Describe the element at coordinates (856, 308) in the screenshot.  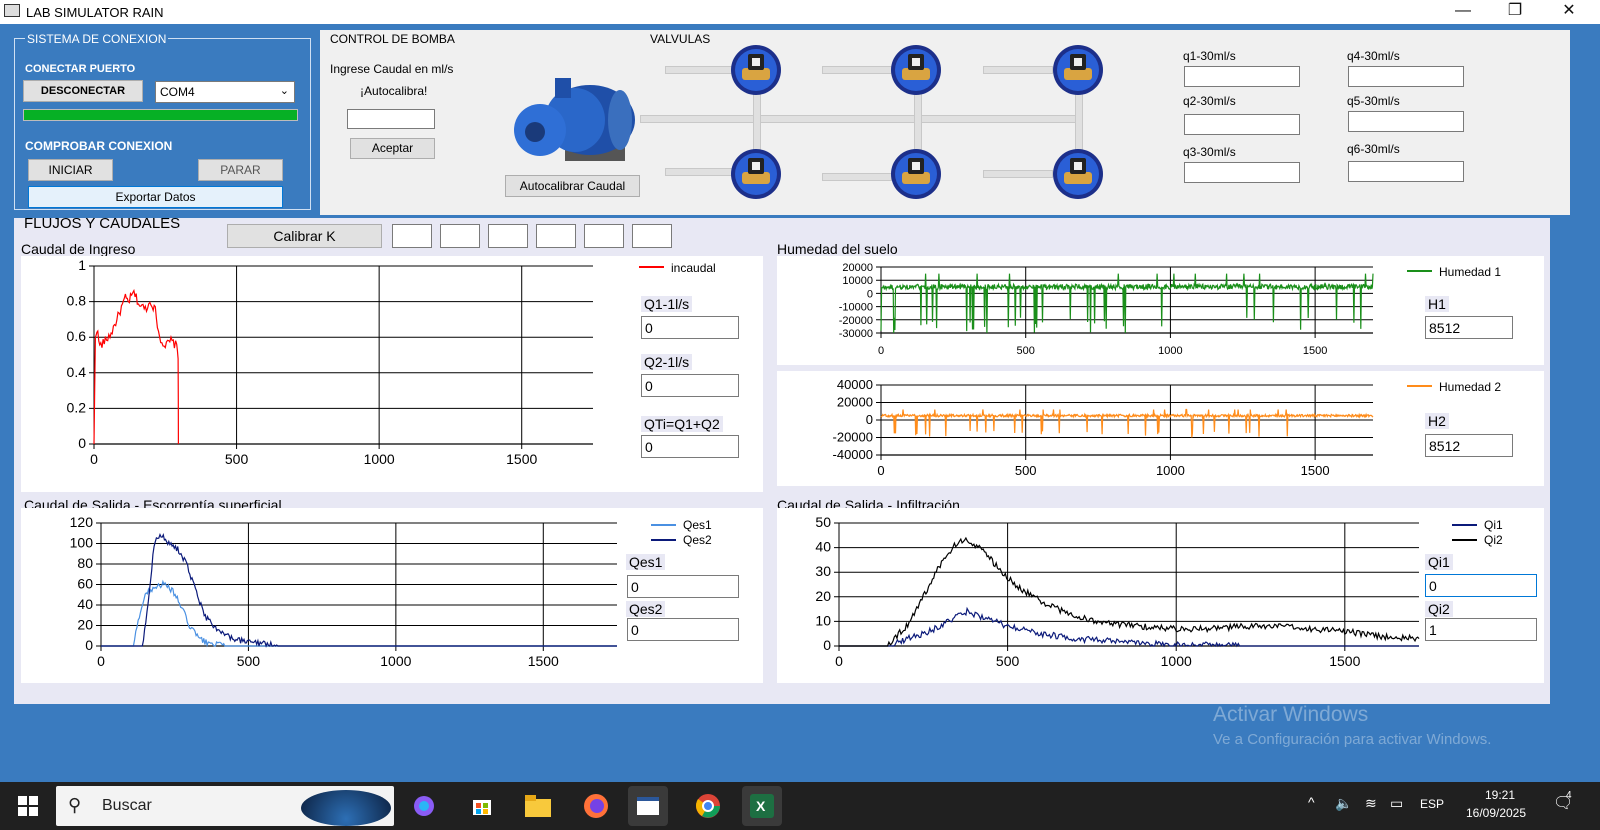
I see `y-tick-label: -10000` at that location.